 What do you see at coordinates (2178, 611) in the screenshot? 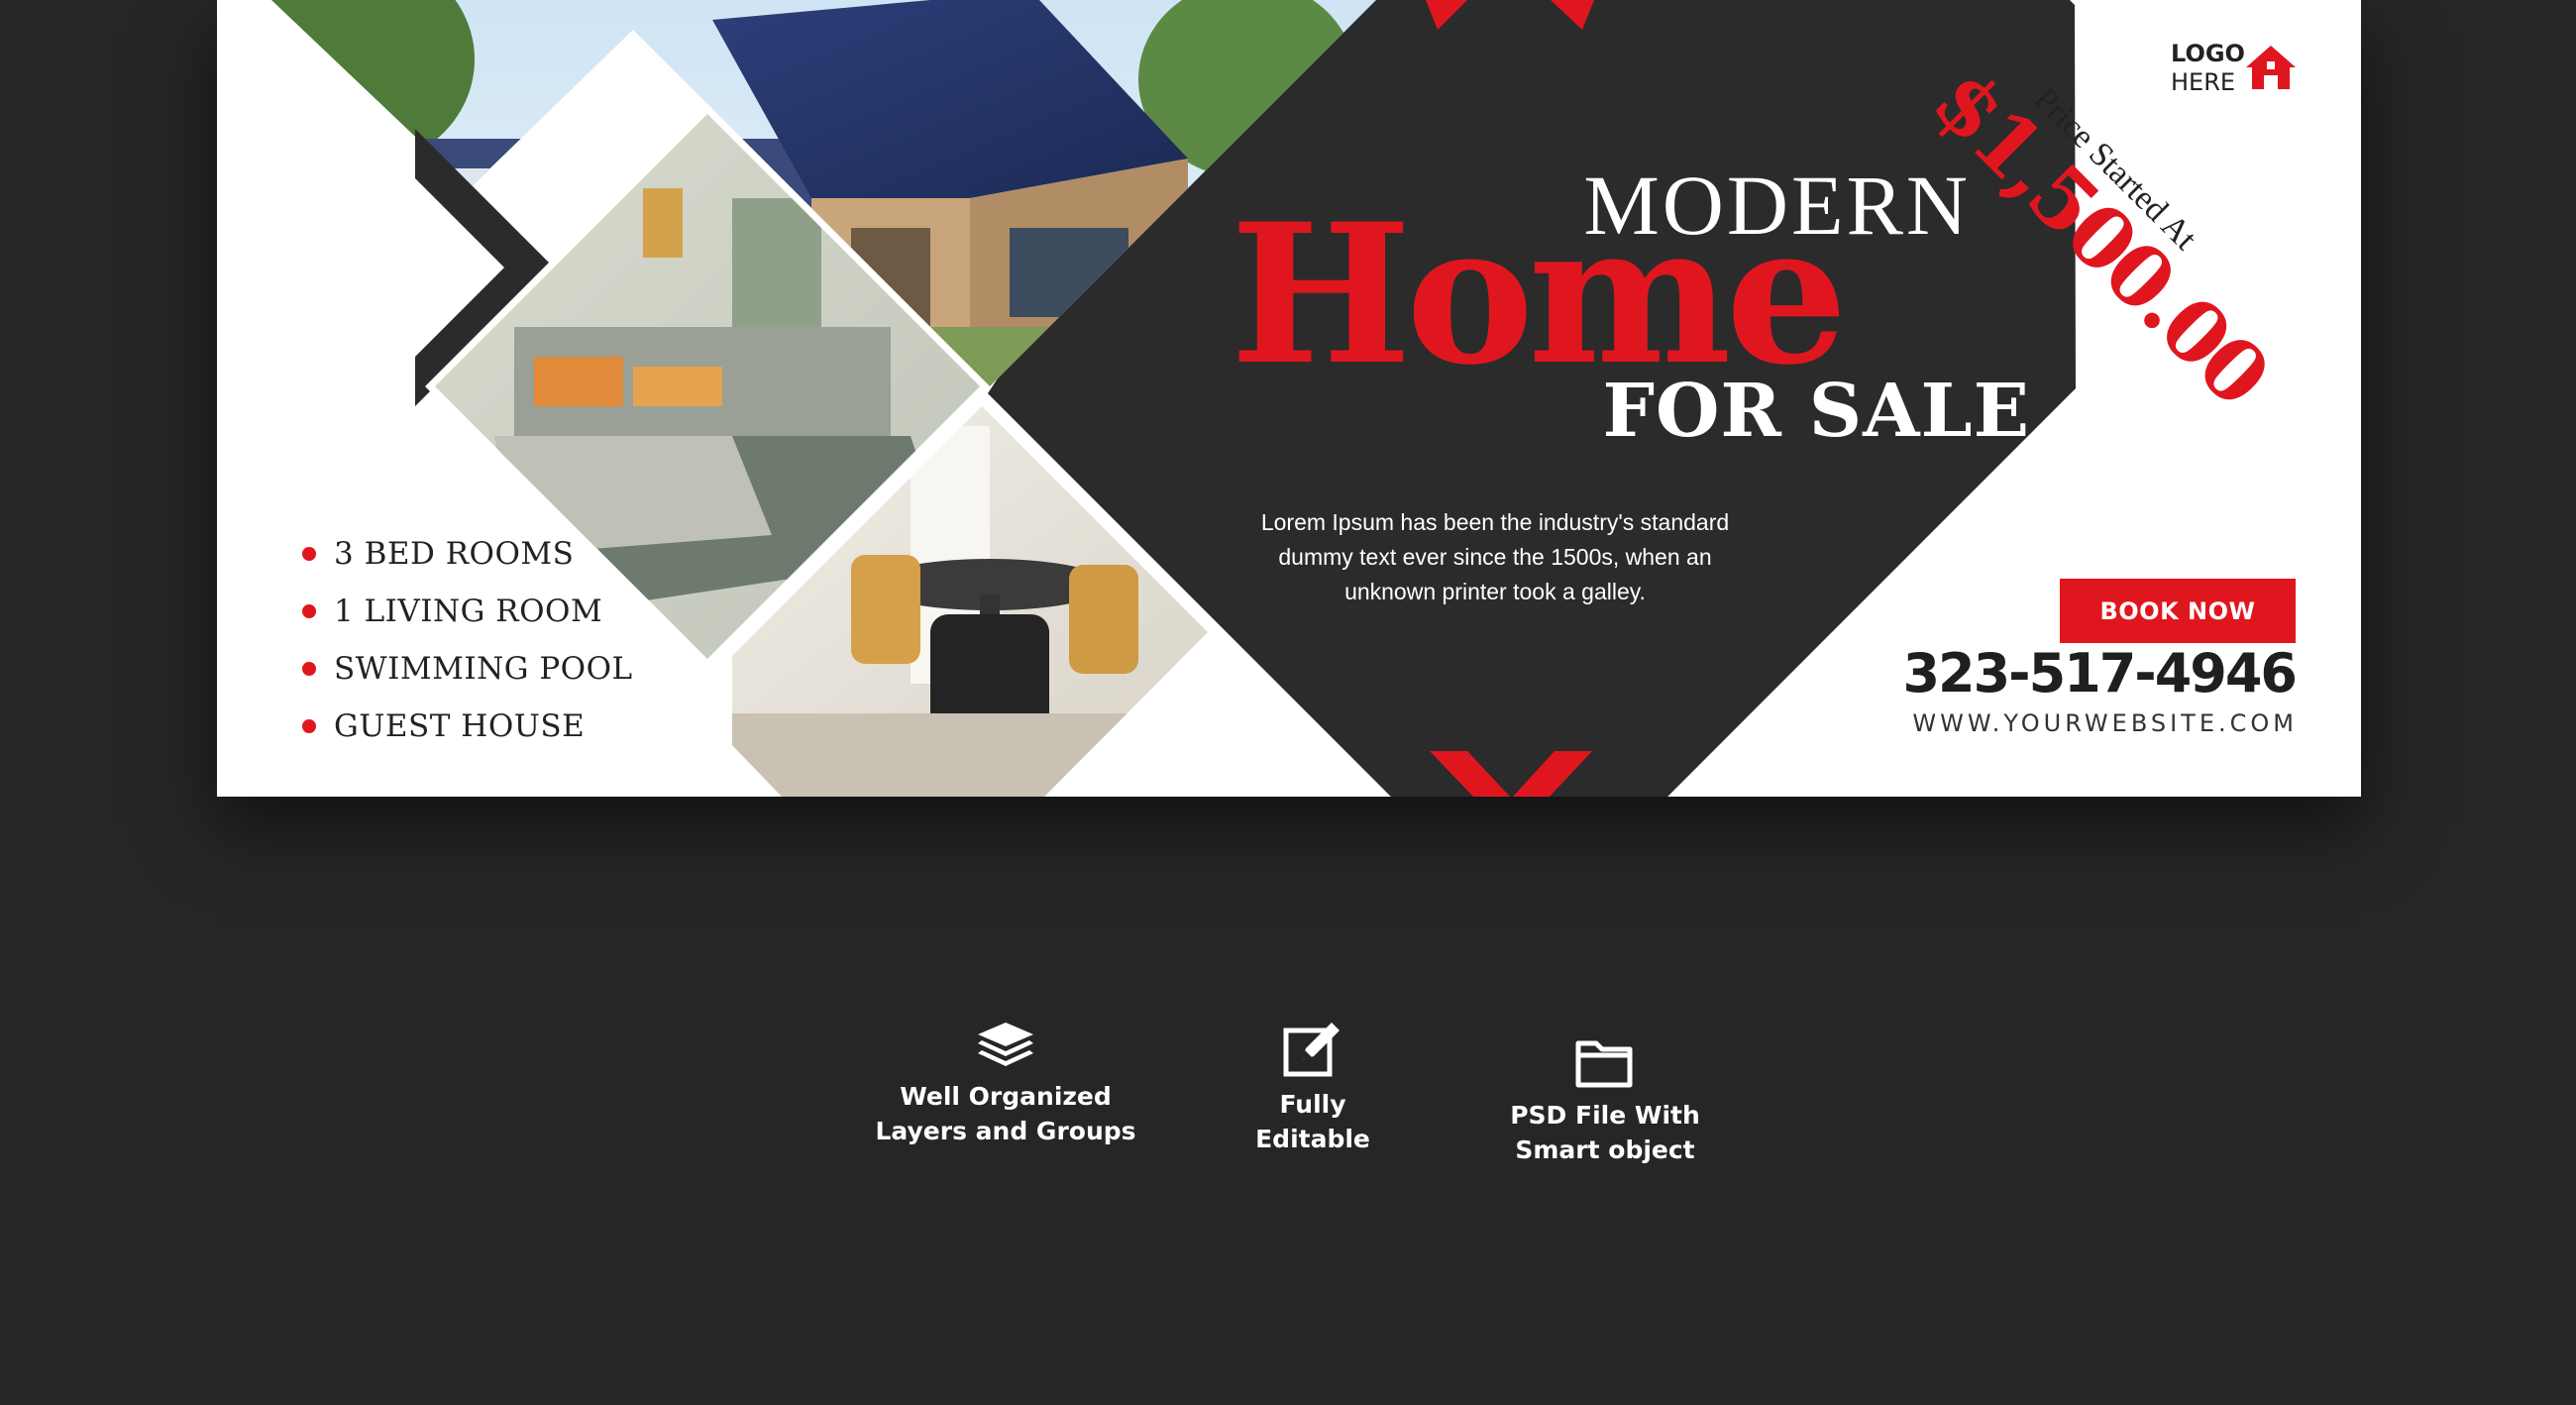
I see `book-now-button: BOOK NOW` at bounding box center [2178, 611].